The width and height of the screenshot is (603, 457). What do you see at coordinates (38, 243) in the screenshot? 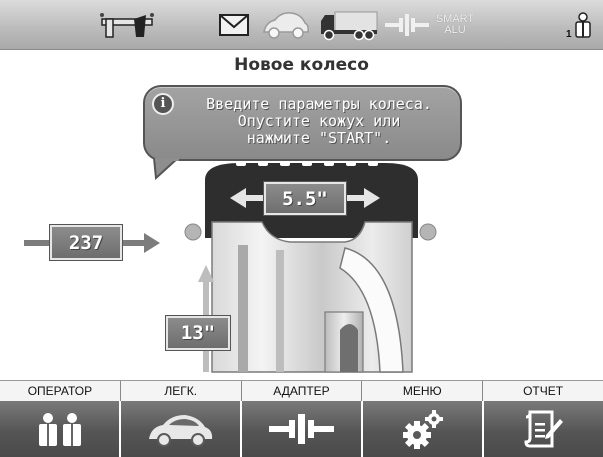
I see `offset-line` at bounding box center [38, 243].